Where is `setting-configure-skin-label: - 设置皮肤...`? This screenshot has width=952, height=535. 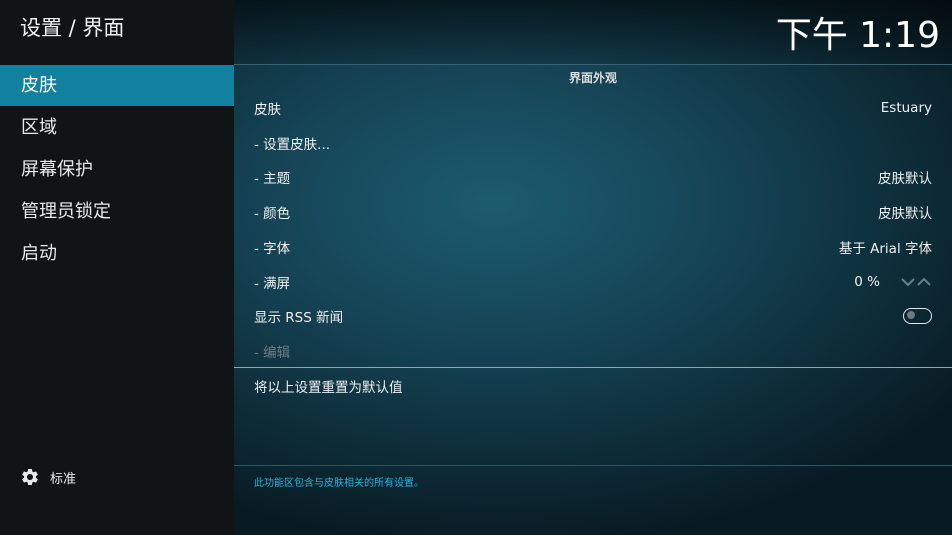 setting-configure-skin-label: - 设置皮肤... is located at coordinates (292, 144).